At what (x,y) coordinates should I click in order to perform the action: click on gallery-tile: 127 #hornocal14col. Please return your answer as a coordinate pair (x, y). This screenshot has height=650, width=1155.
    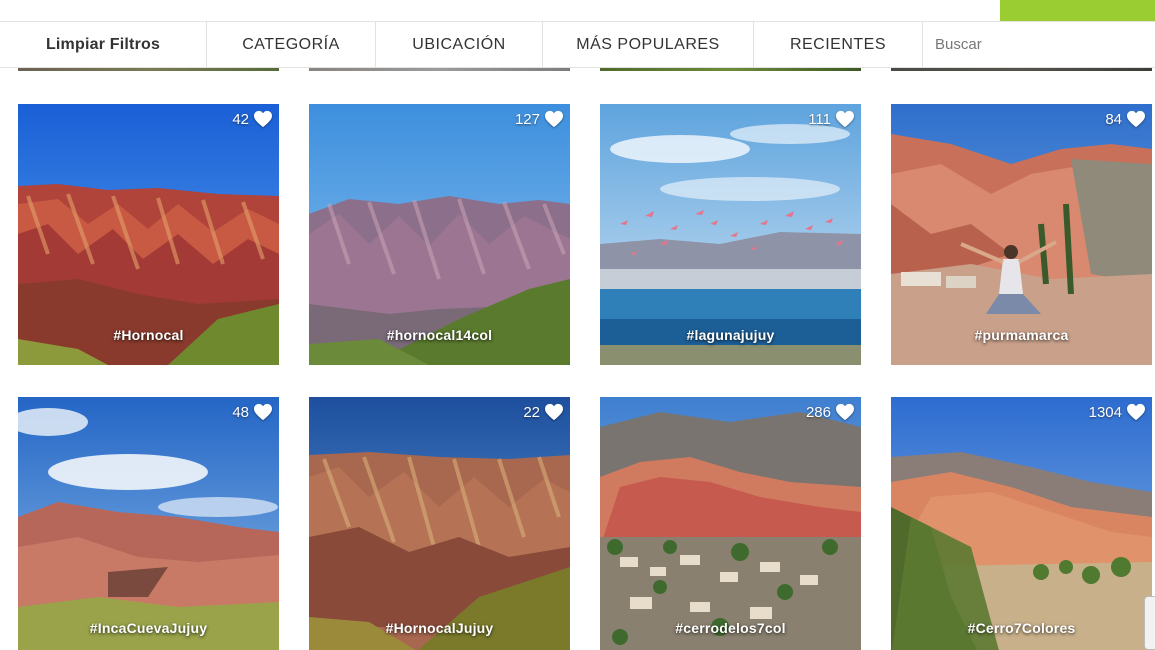
    Looking at the image, I should click on (439, 234).